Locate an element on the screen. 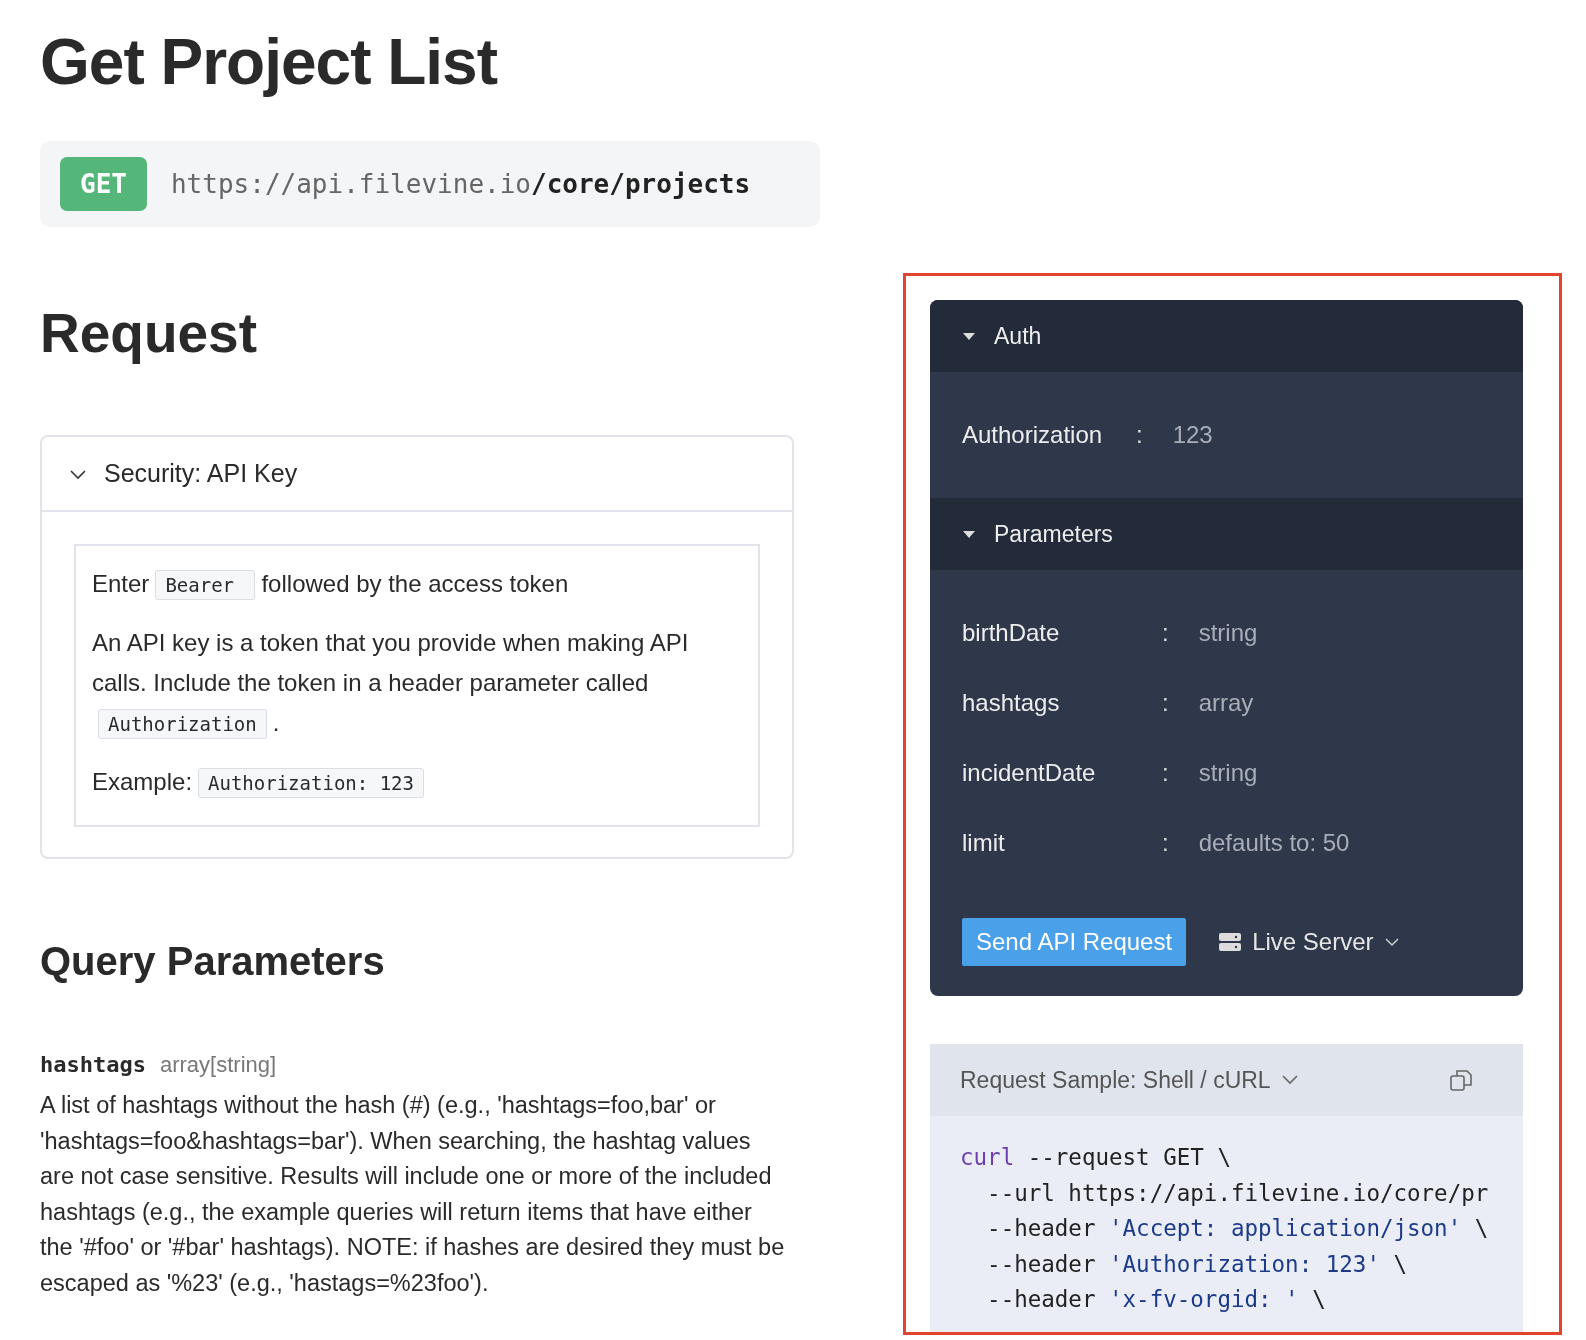 The height and width of the screenshot is (1340, 1586). page-title: Get Project List is located at coordinates (269, 62).